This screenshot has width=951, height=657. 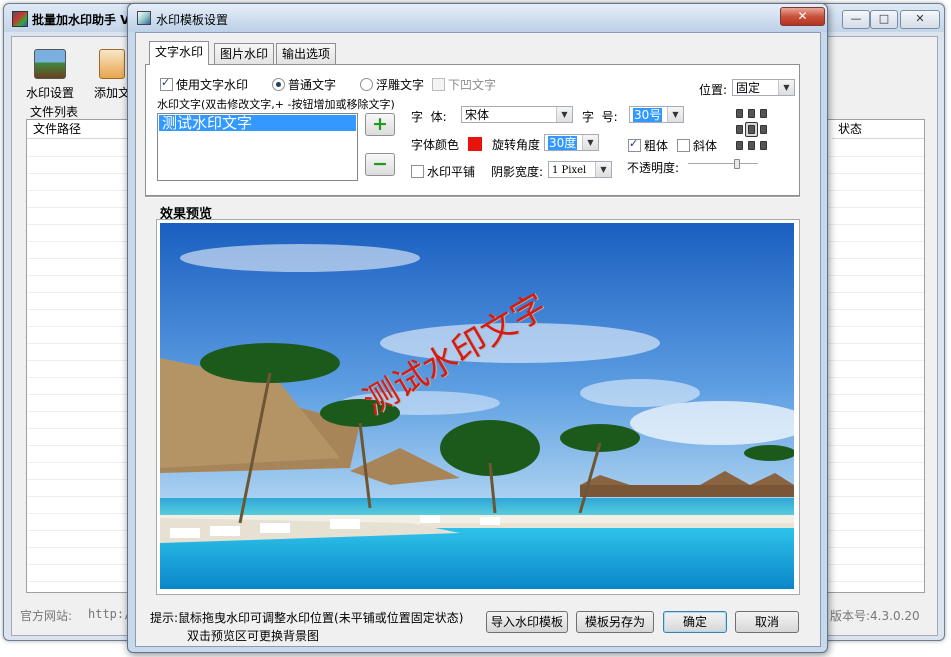 I want to click on pos-middle-right, so click(x=763, y=129).